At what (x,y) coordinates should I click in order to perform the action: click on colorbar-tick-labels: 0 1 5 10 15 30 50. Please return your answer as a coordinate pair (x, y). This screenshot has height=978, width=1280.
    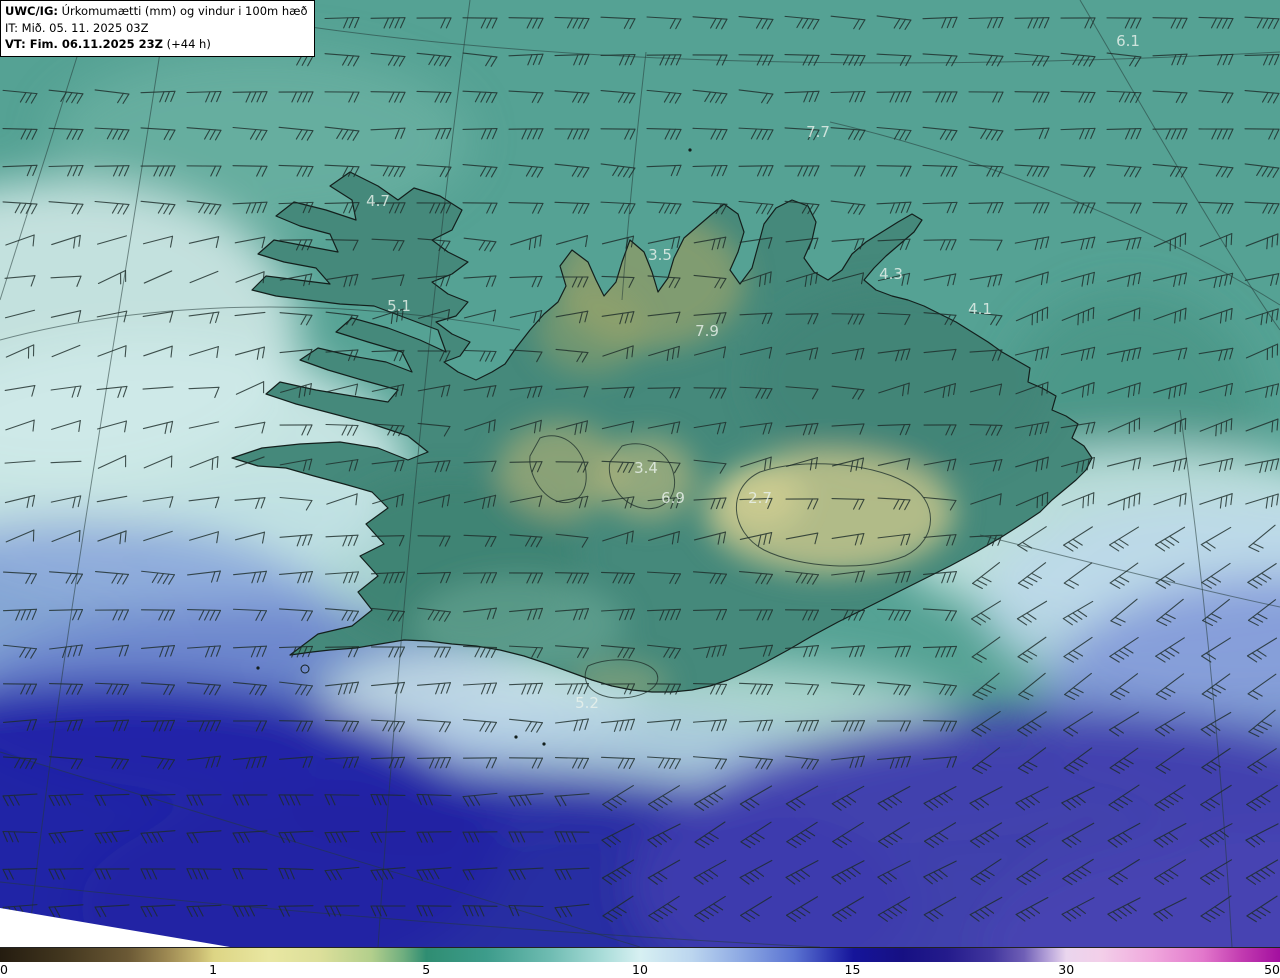
    Looking at the image, I should click on (640, 970).